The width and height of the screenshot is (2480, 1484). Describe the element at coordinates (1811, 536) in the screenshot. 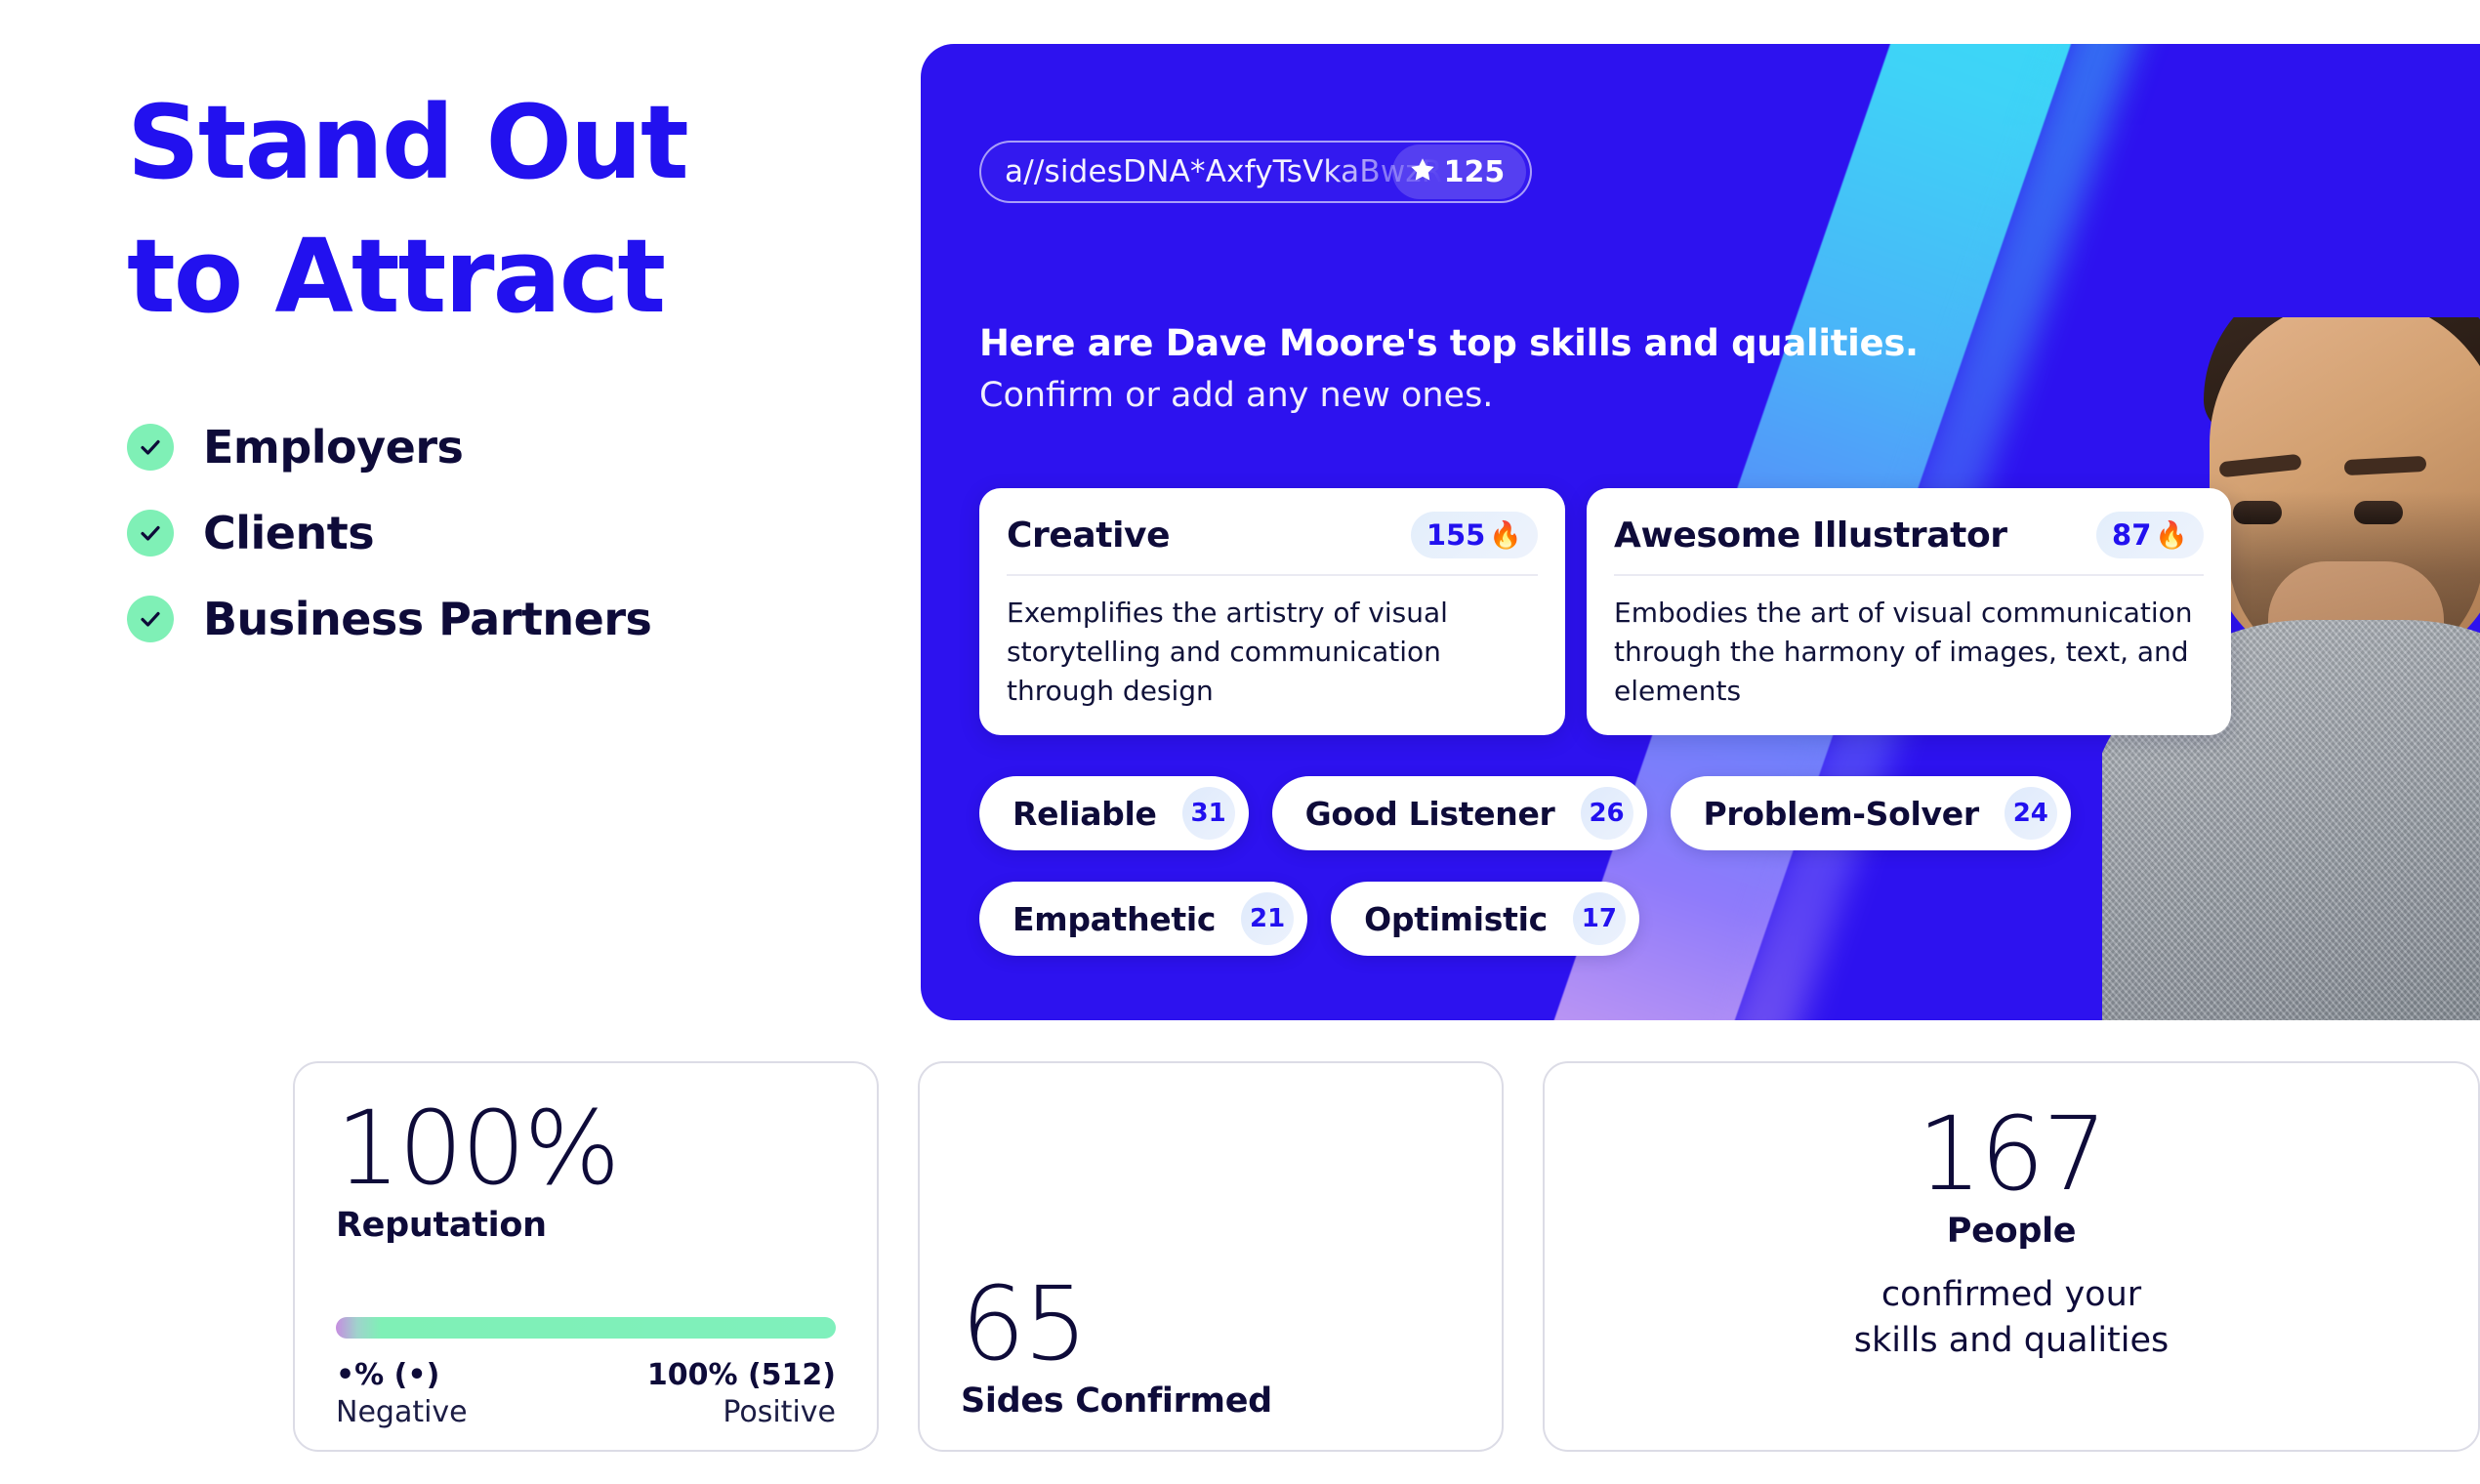

I see `skill-name: Awesome Illustrator` at that location.